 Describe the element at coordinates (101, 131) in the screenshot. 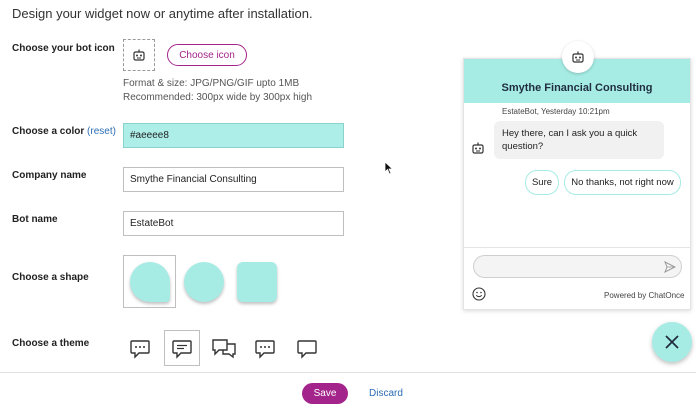

I see `color-reset-link: (reset)` at that location.